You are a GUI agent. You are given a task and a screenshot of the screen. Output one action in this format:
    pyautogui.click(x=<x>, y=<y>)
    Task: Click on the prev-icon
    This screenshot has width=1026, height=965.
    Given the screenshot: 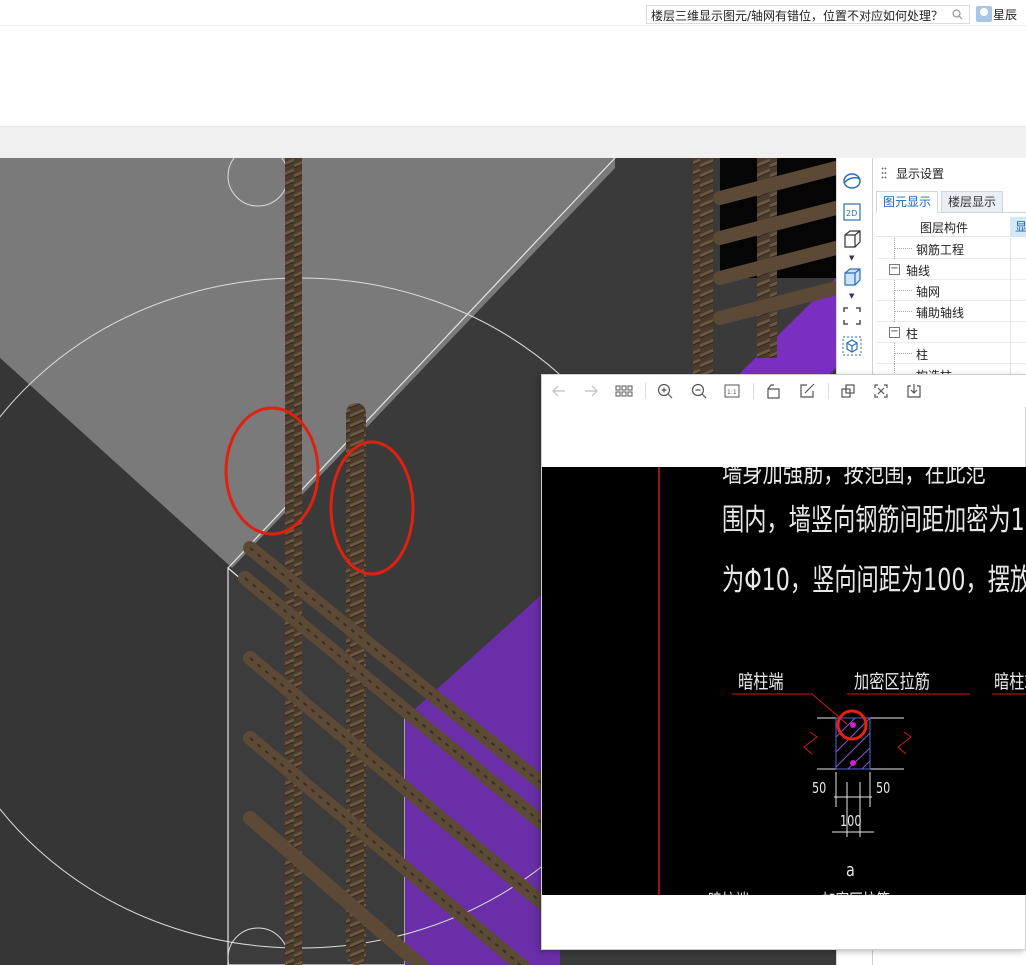 What is the action you would take?
    pyautogui.click(x=559, y=391)
    